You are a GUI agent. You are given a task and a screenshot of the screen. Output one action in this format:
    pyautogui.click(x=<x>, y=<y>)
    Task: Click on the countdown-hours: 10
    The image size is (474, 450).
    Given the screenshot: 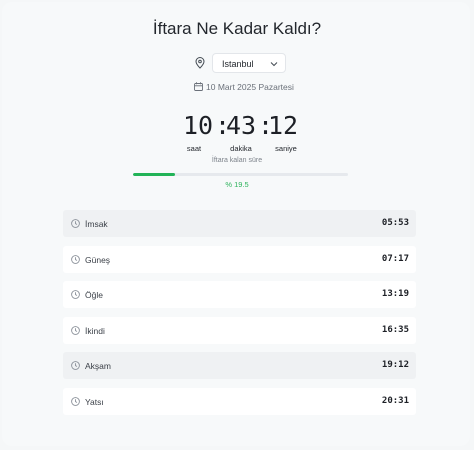 What is the action you would take?
    pyautogui.click(x=198, y=125)
    